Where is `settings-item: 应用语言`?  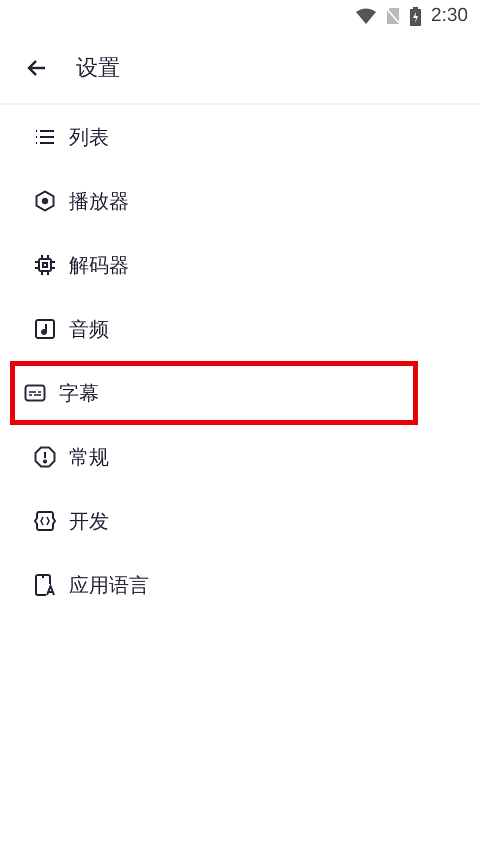 settings-item: 应用语言 is located at coordinates (214, 585).